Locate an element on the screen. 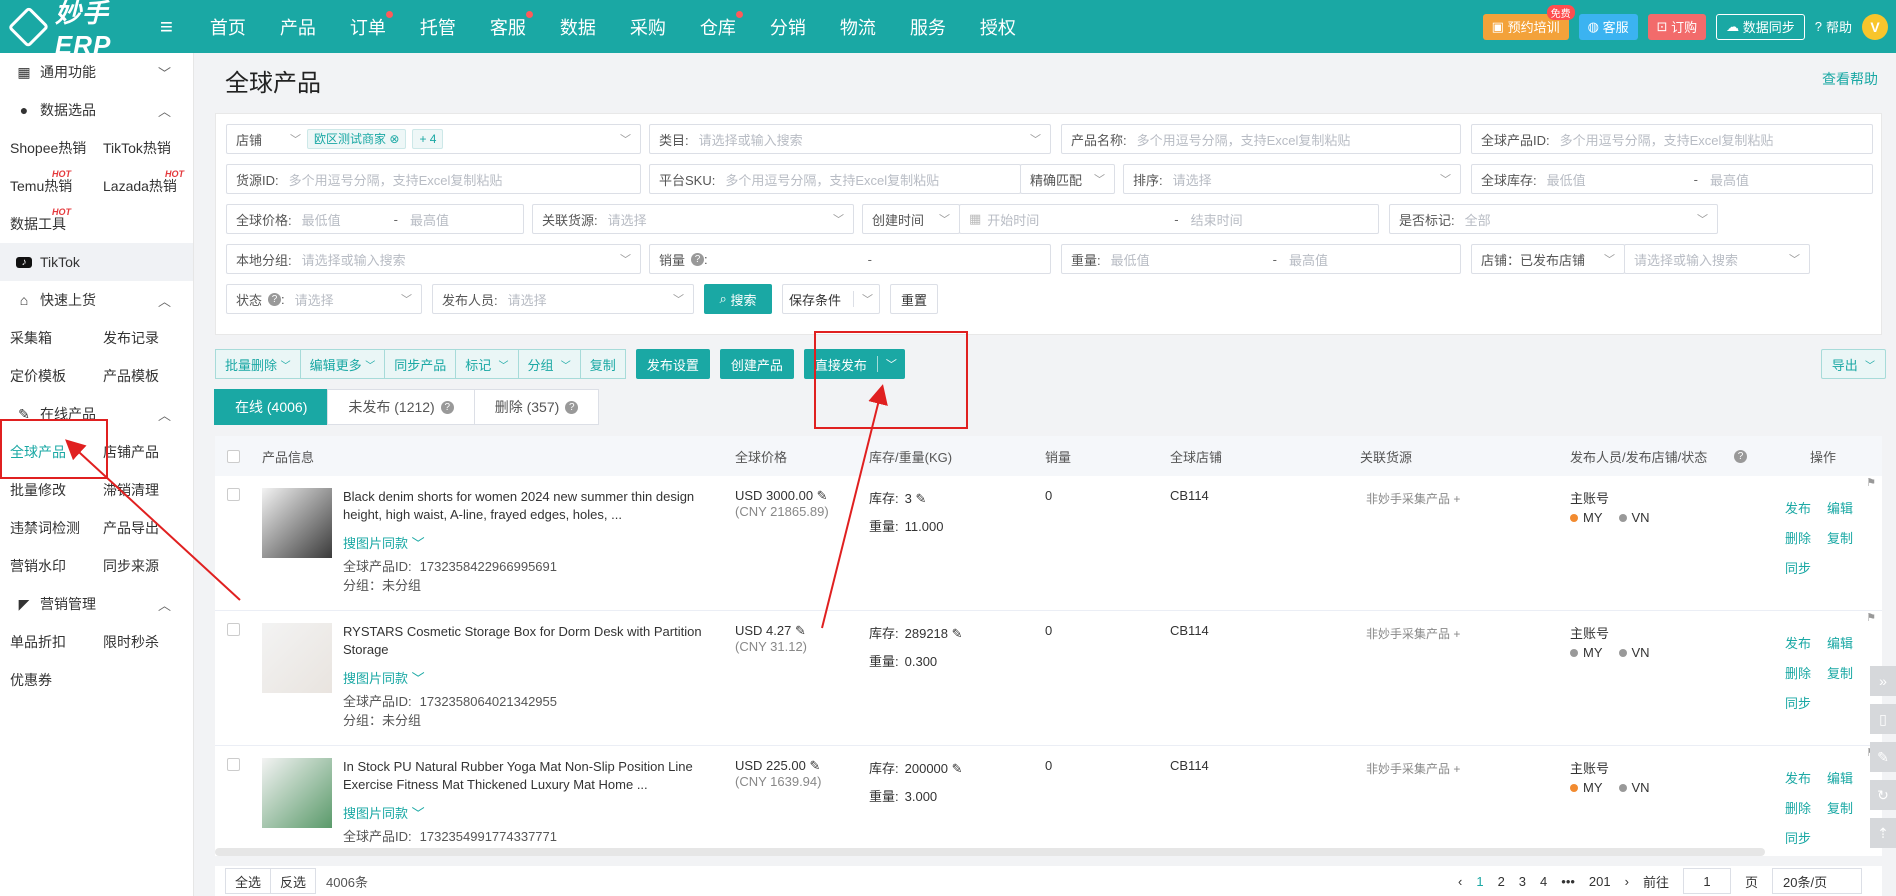 This screenshot has width=1896, height=896. logo: 妙手ERP is located at coordinates (80, 30).